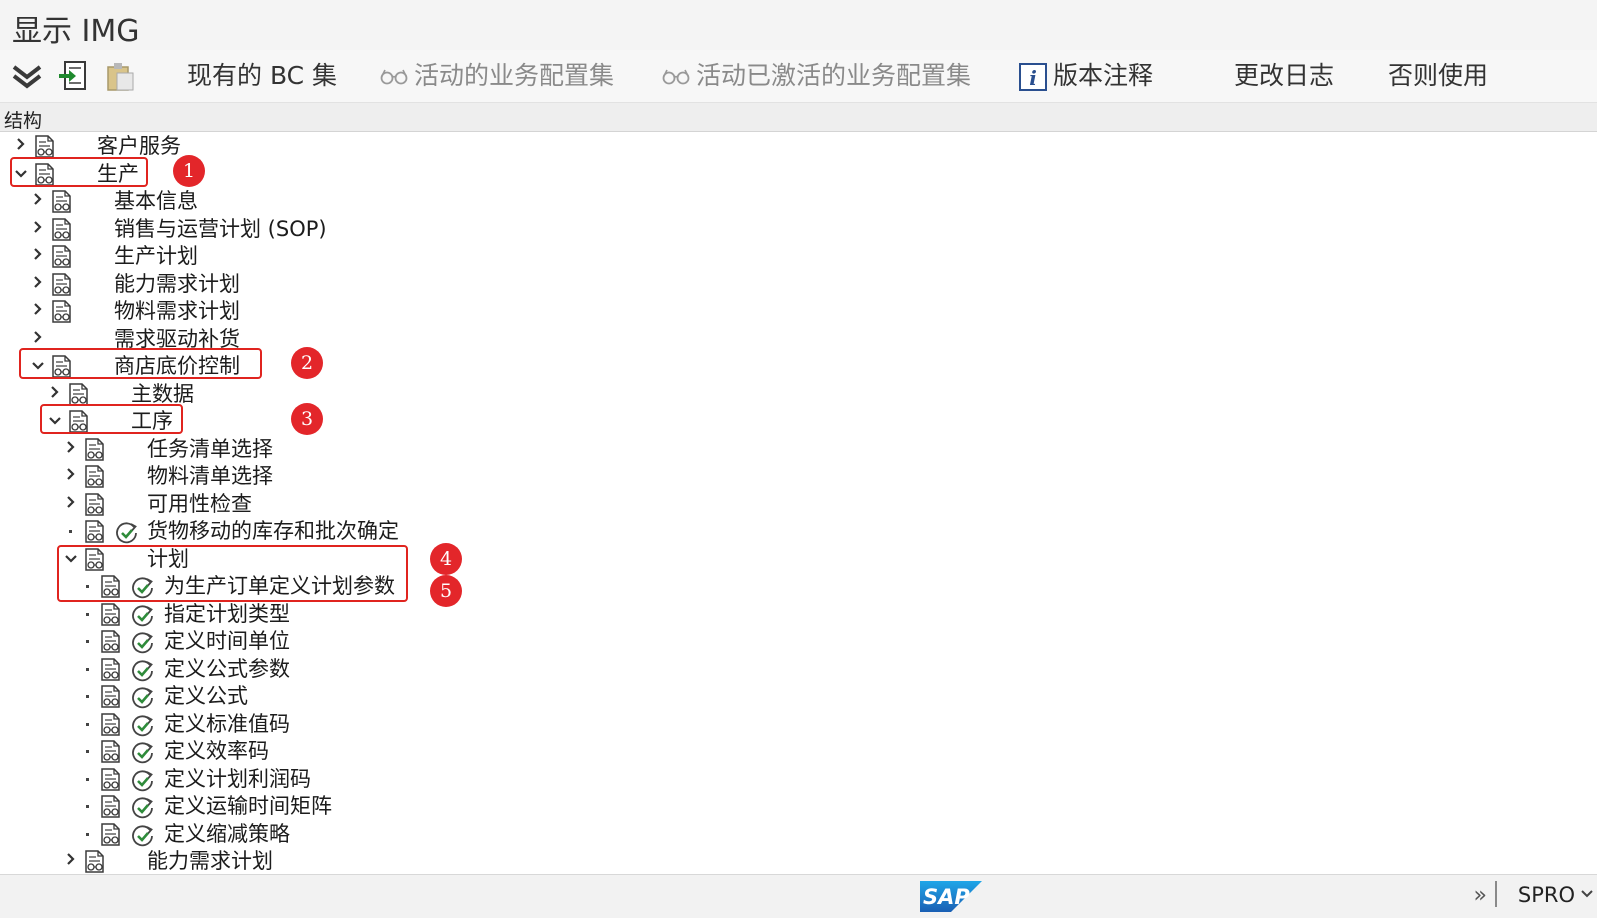 This screenshot has width=1597, height=918. Describe the element at coordinates (798, 696) in the screenshot. I see `tree-node: 定义公式` at that location.